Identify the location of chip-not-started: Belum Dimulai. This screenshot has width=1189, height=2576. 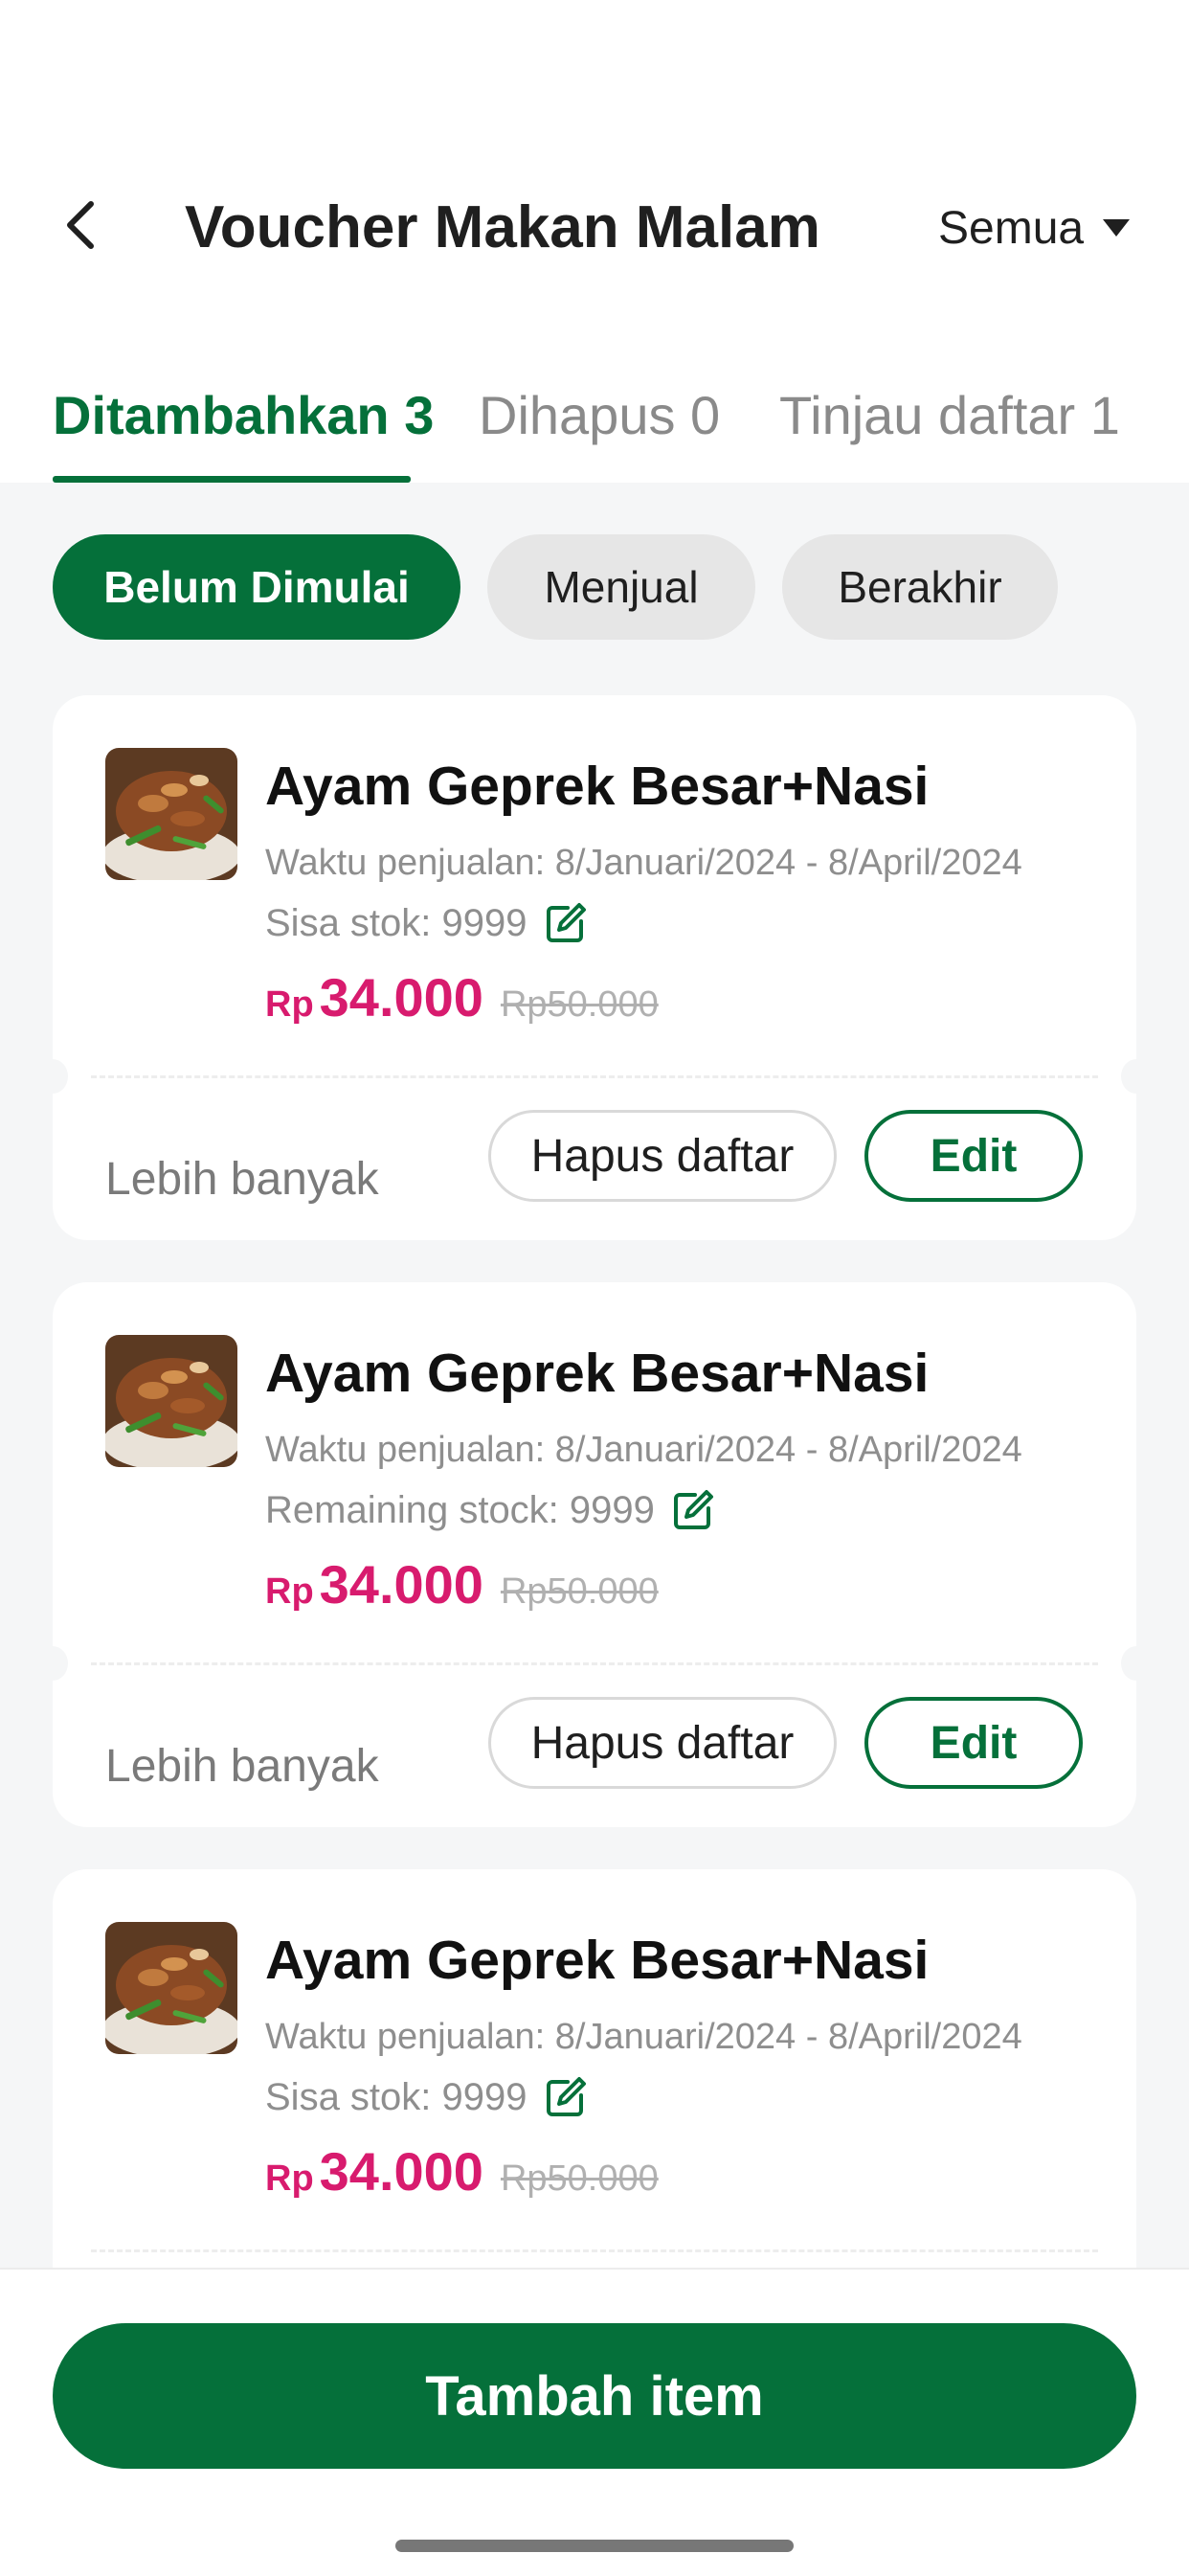
(256, 587).